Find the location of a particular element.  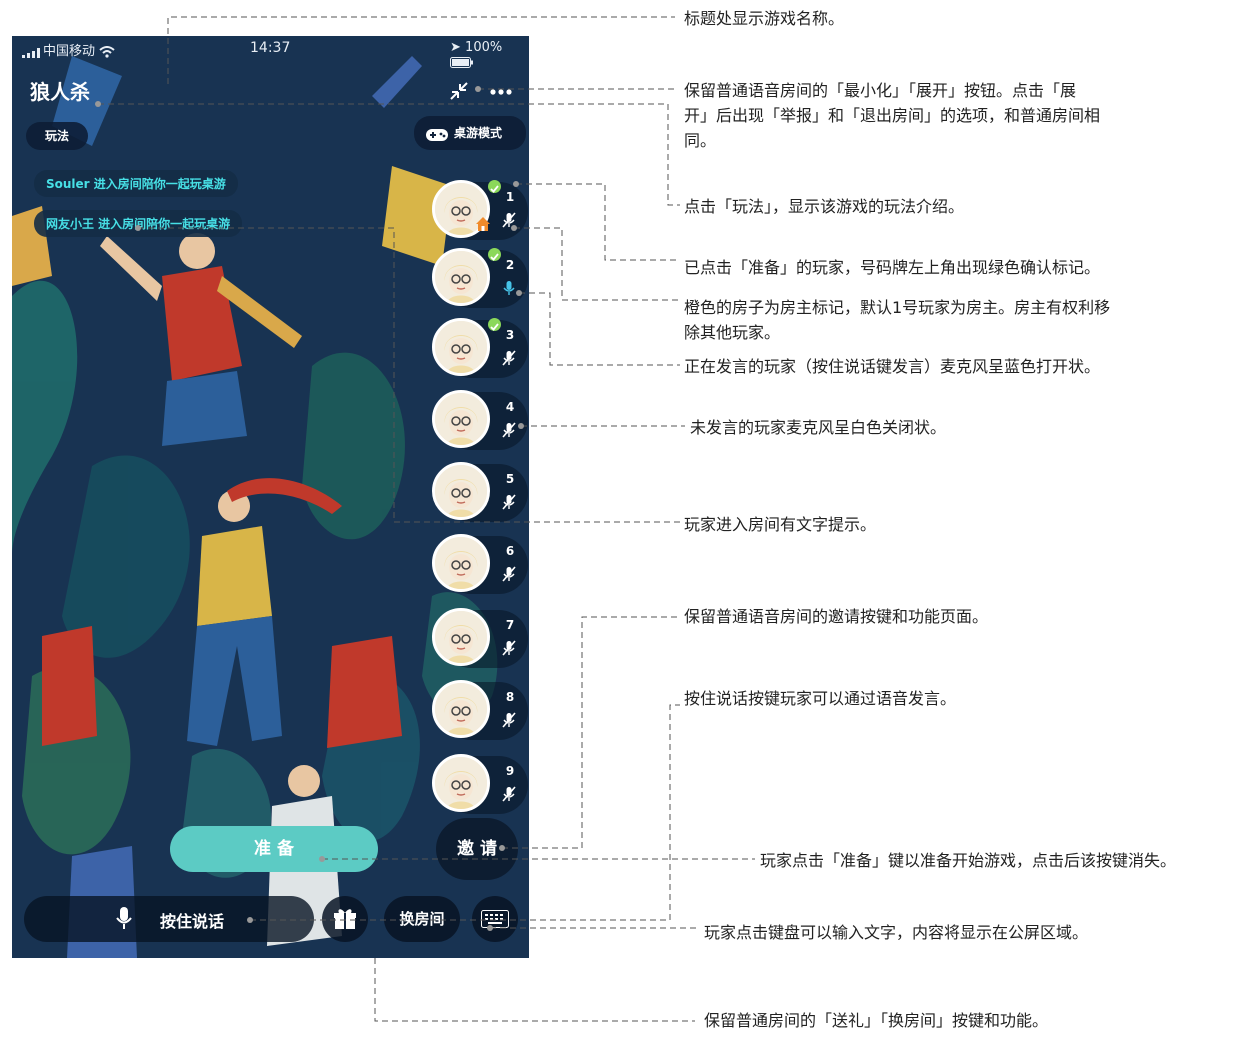

player-seat: 3 is located at coordinates (480, 348).